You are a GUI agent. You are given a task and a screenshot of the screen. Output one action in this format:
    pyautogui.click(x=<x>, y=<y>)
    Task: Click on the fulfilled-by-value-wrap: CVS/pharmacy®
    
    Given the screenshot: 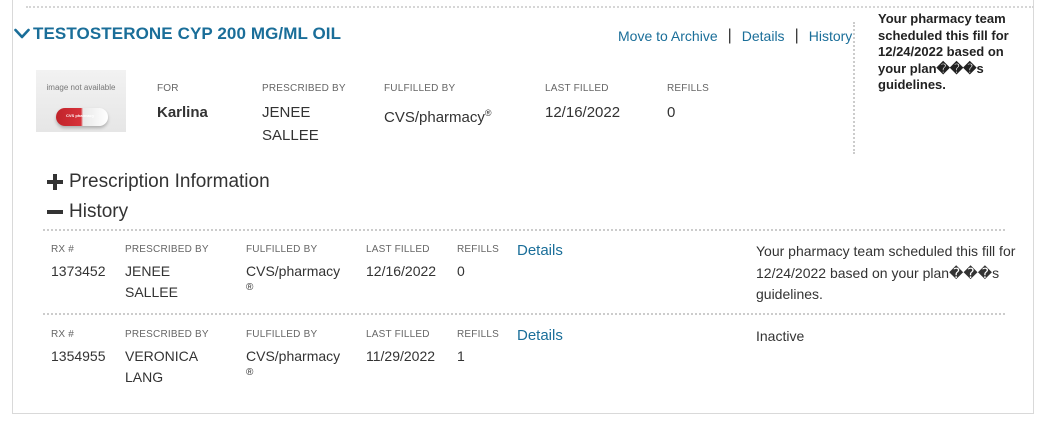 What is the action you would take?
    pyautogui.click(x=438, y=116)
    